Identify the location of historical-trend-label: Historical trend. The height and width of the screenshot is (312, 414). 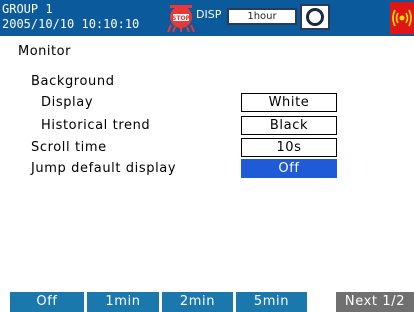
(96, 125).